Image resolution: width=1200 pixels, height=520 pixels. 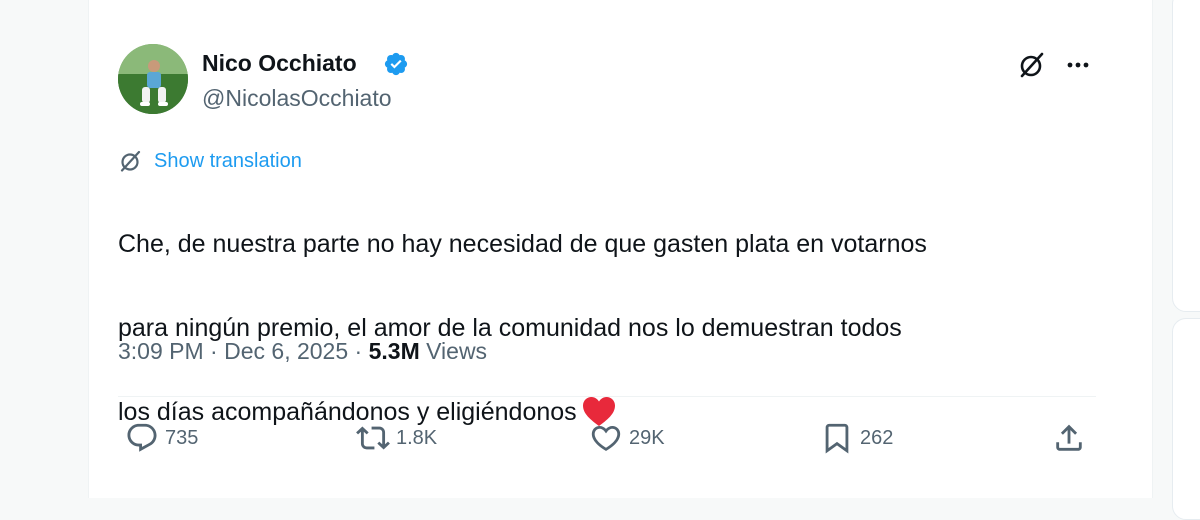 I want to click on divider, so click(x=607, y=396).